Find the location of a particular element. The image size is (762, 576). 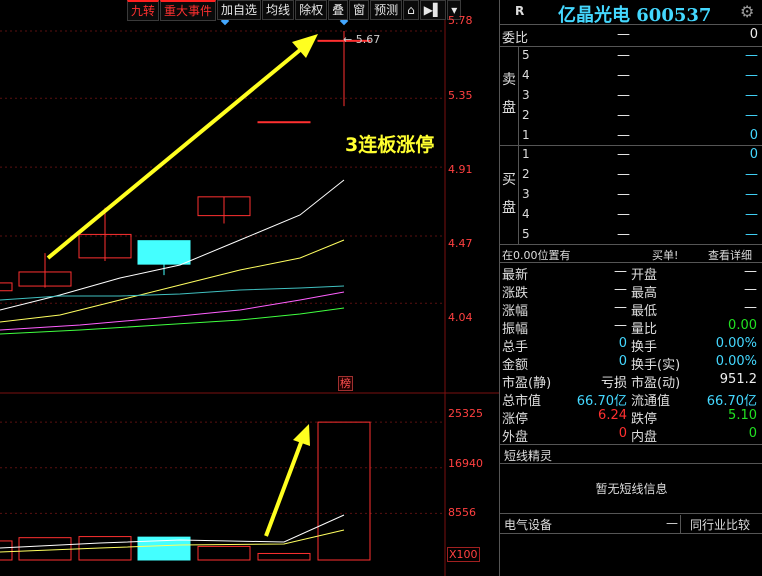

quote-row: 市盈(静) 亏损 市盈(动) 951.2 is located at coordinates (631, 381).